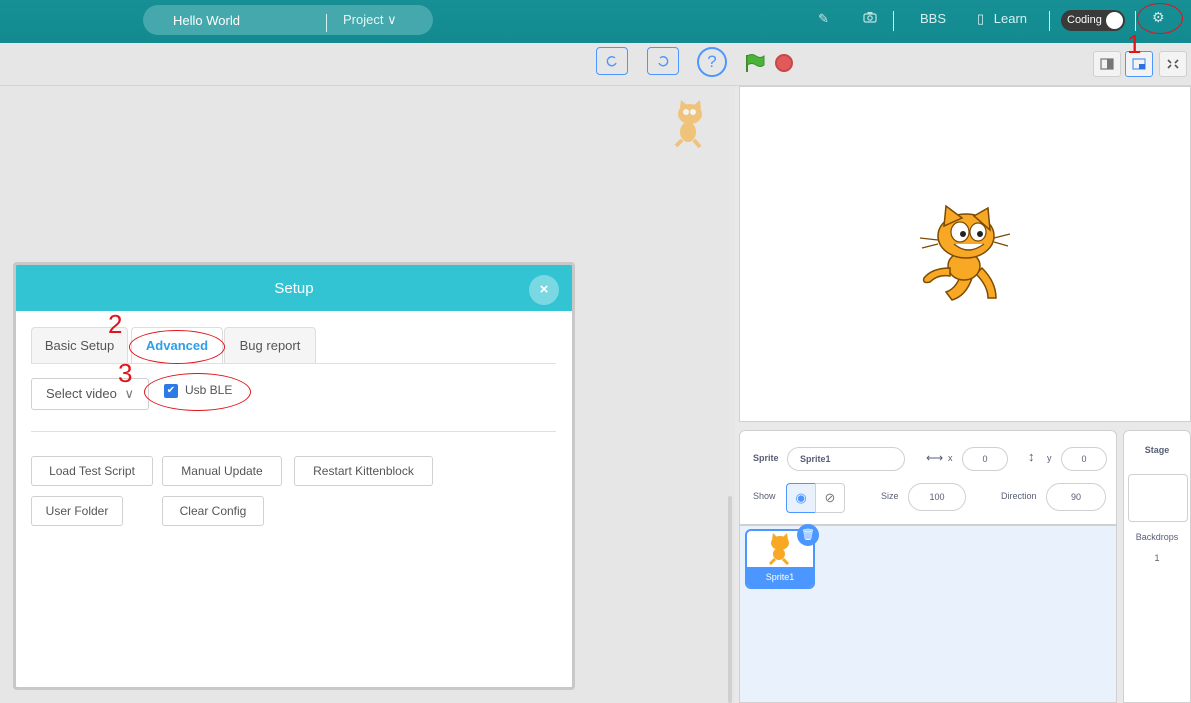  What do you see at coordinates (213, 511) in the screenshot?
I see `clear-config-button: Clear Config` at bounding box center [213, 511].